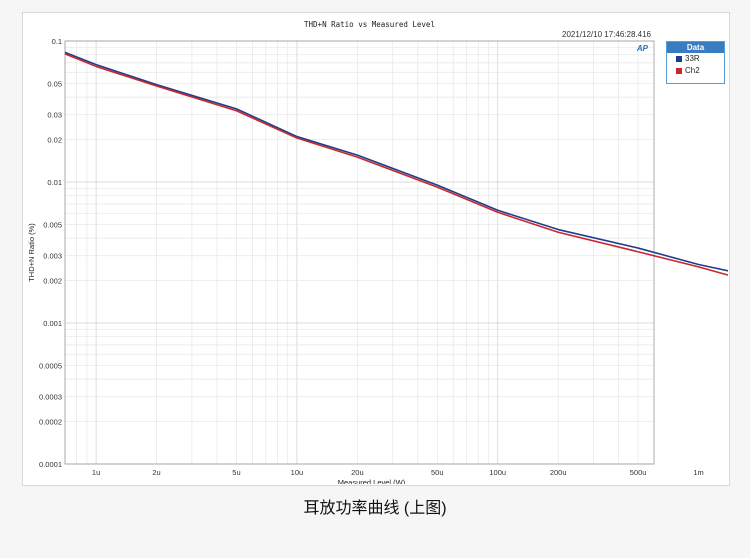  I want to click on y-tick-label: 0.05, so click(54, 83).